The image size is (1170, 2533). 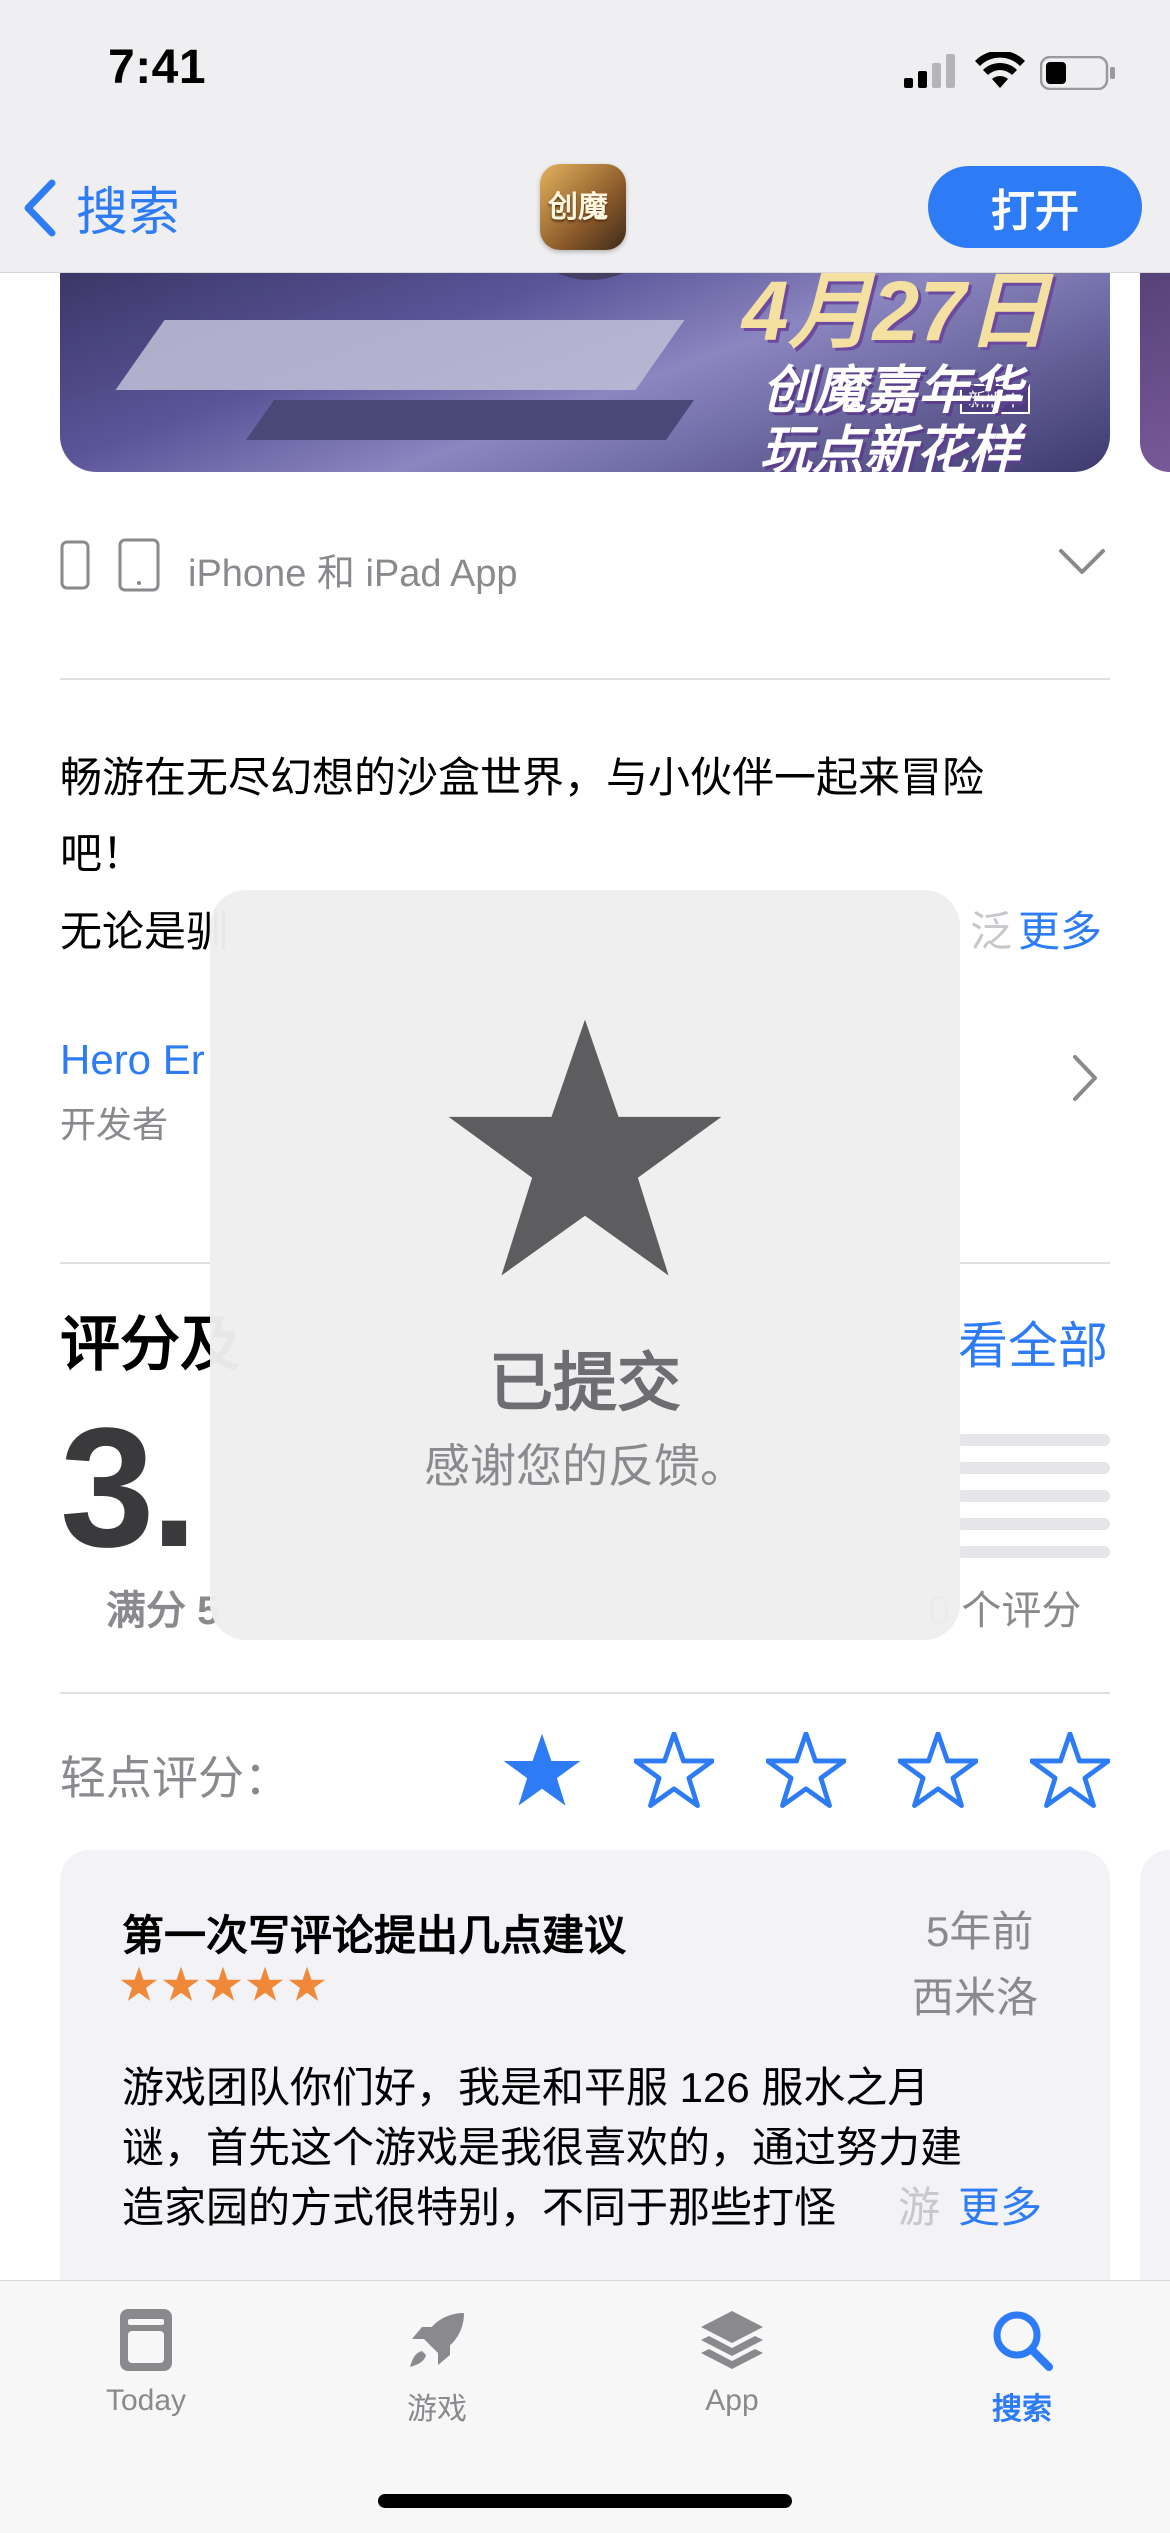 What do you see at coordinates (585, 1147) in the screenshot?
I see `star-icon` at bounding box center [585, 1147].